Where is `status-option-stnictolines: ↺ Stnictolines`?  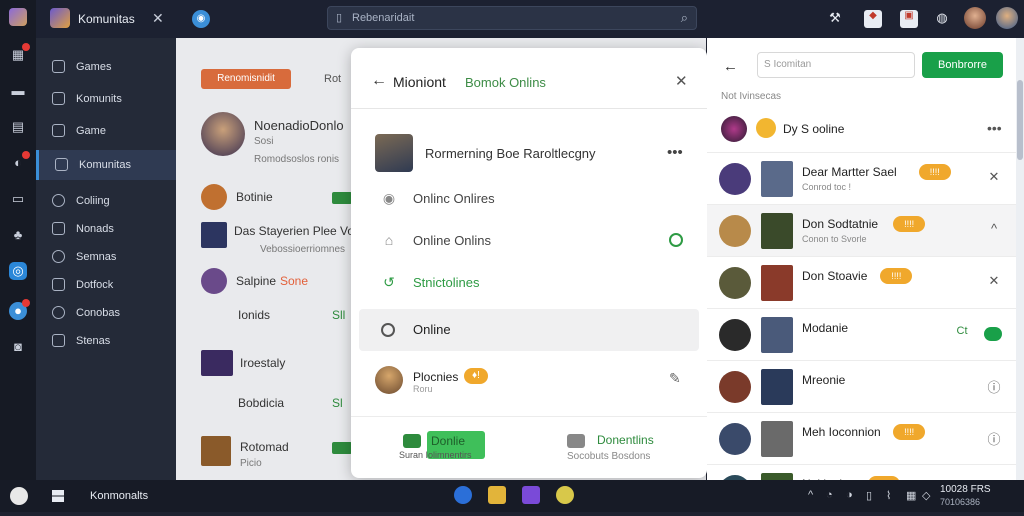 status-option-stnictolines: ↺ Stnictolines is located at coordinates (529, 283).